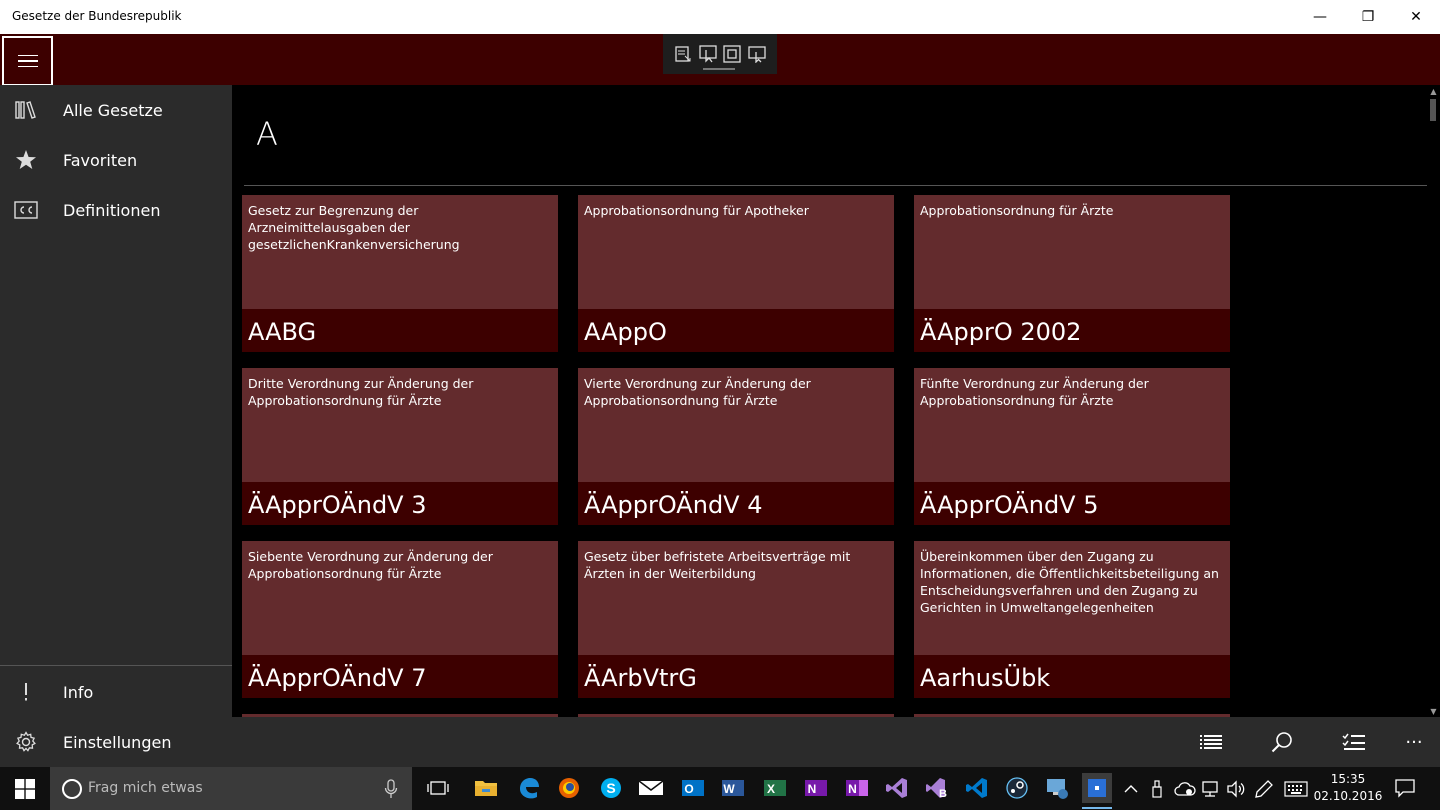  I want to click on onedrive-icon, so click(1185, 788).